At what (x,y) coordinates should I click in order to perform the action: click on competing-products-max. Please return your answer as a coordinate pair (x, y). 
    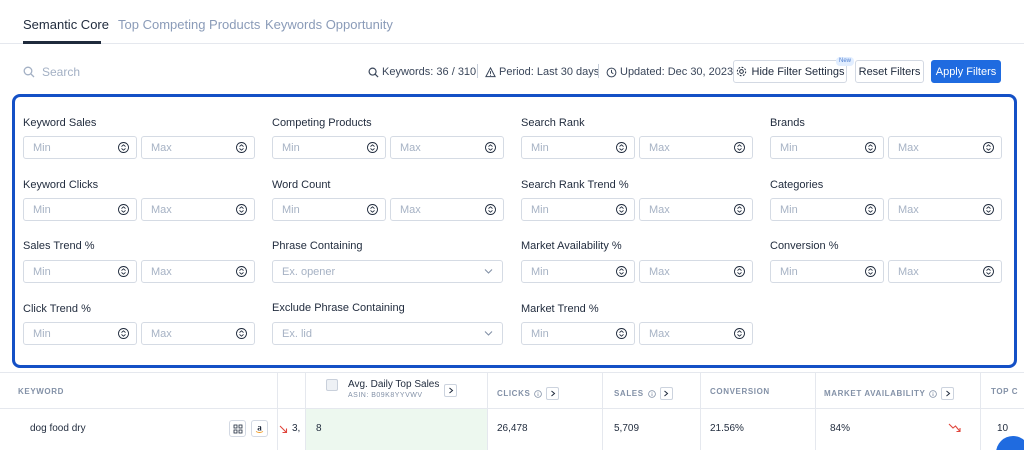
    Looking at the image, I should click on (447, 147).